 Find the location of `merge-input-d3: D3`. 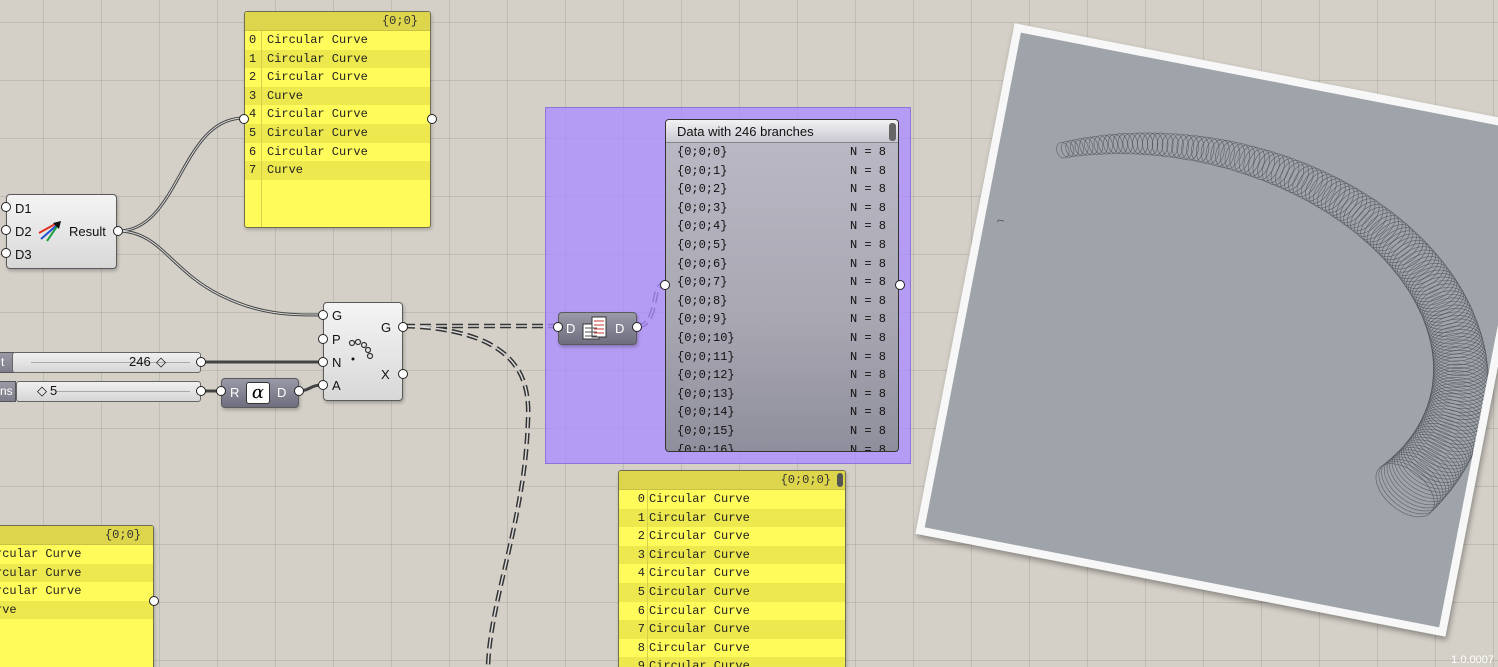

merge-input-d3: D3 is located at coordinates (23, 254).